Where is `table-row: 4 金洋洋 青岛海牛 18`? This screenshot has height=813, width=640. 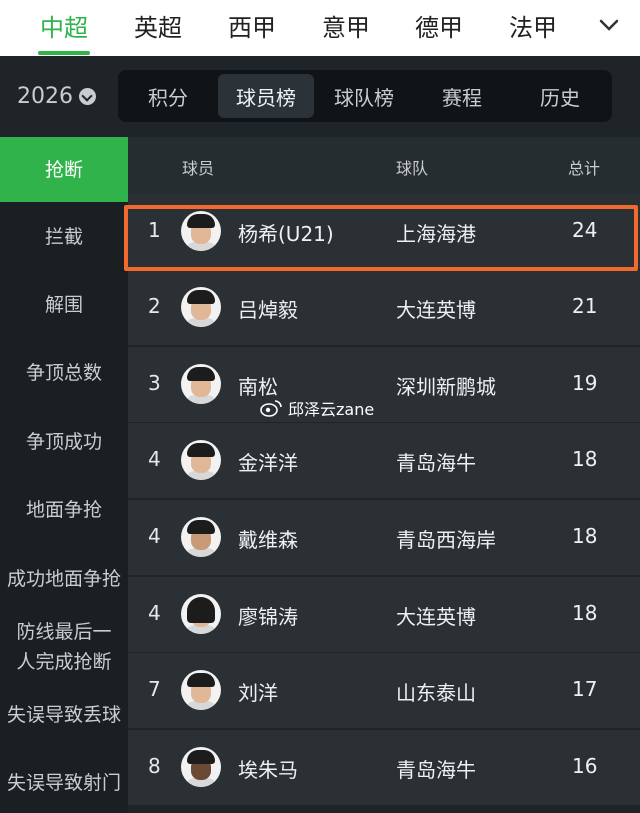 table-row: 4 金洋洋 青岛海牛 18 is located at coordinates (384, 461).